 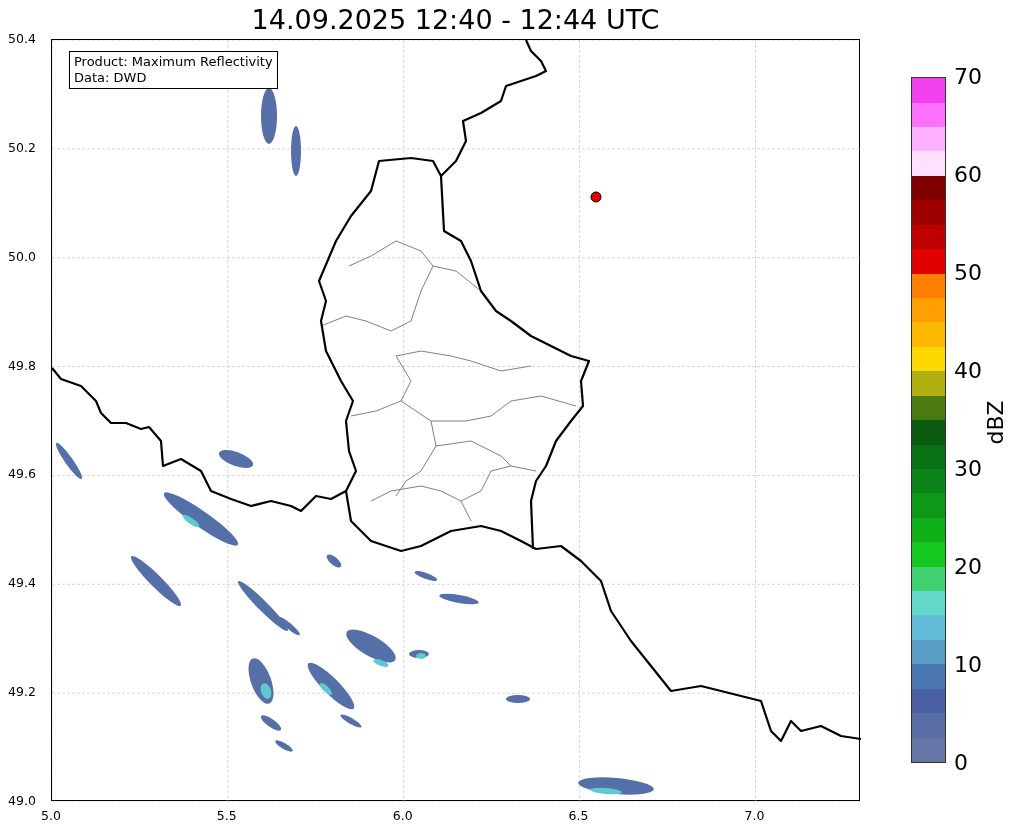 What do you see at coordinates (22, 474) in the screenshot?
I see `y-tick-label: 49.6` at bounding box center [22, 474].